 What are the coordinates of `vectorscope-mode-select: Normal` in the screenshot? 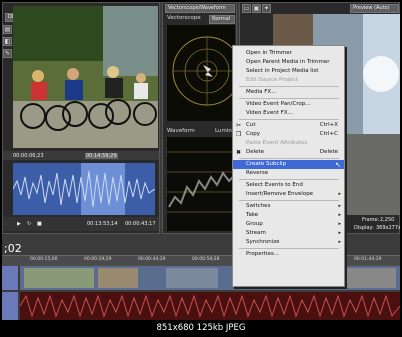 It's located at (222, 19).